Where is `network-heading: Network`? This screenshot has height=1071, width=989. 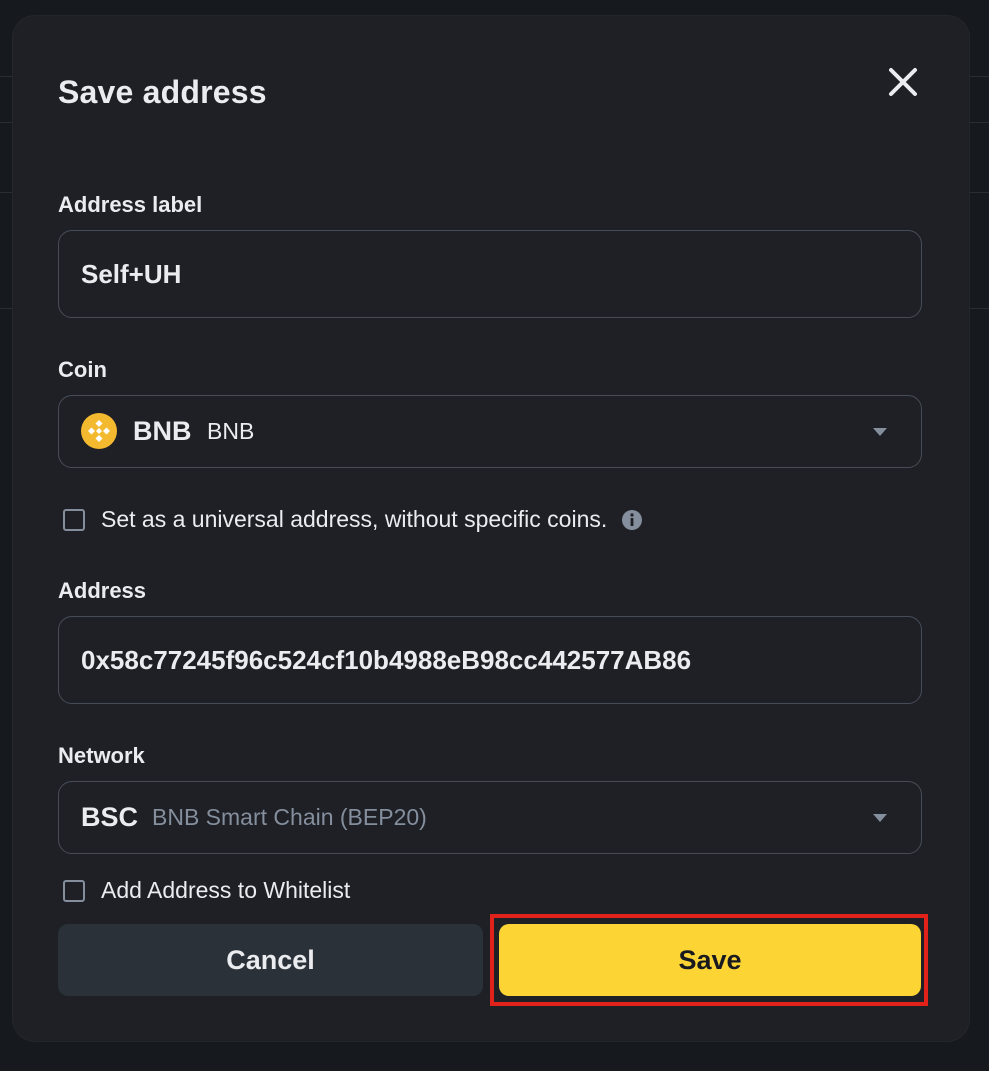 network-heading: Network is located at coordinates (101, 755).